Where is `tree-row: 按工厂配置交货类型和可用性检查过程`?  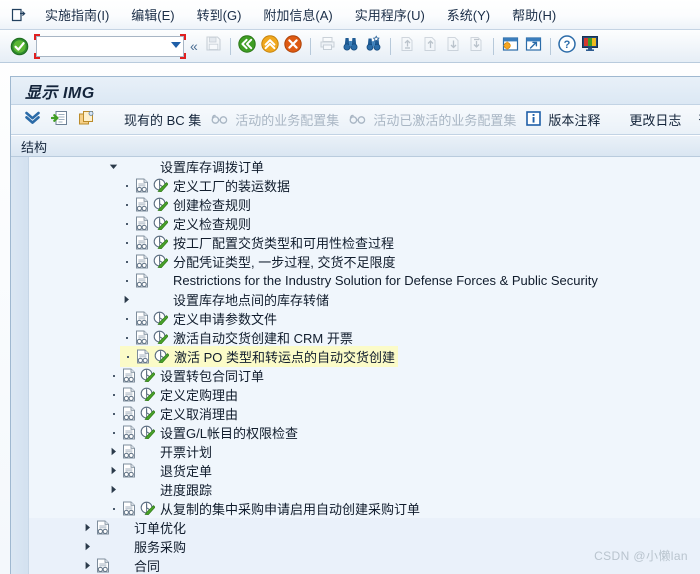 tree-row: 按工厂配置交货类型和可用性检查过程 is located at coordinates (364, 242).